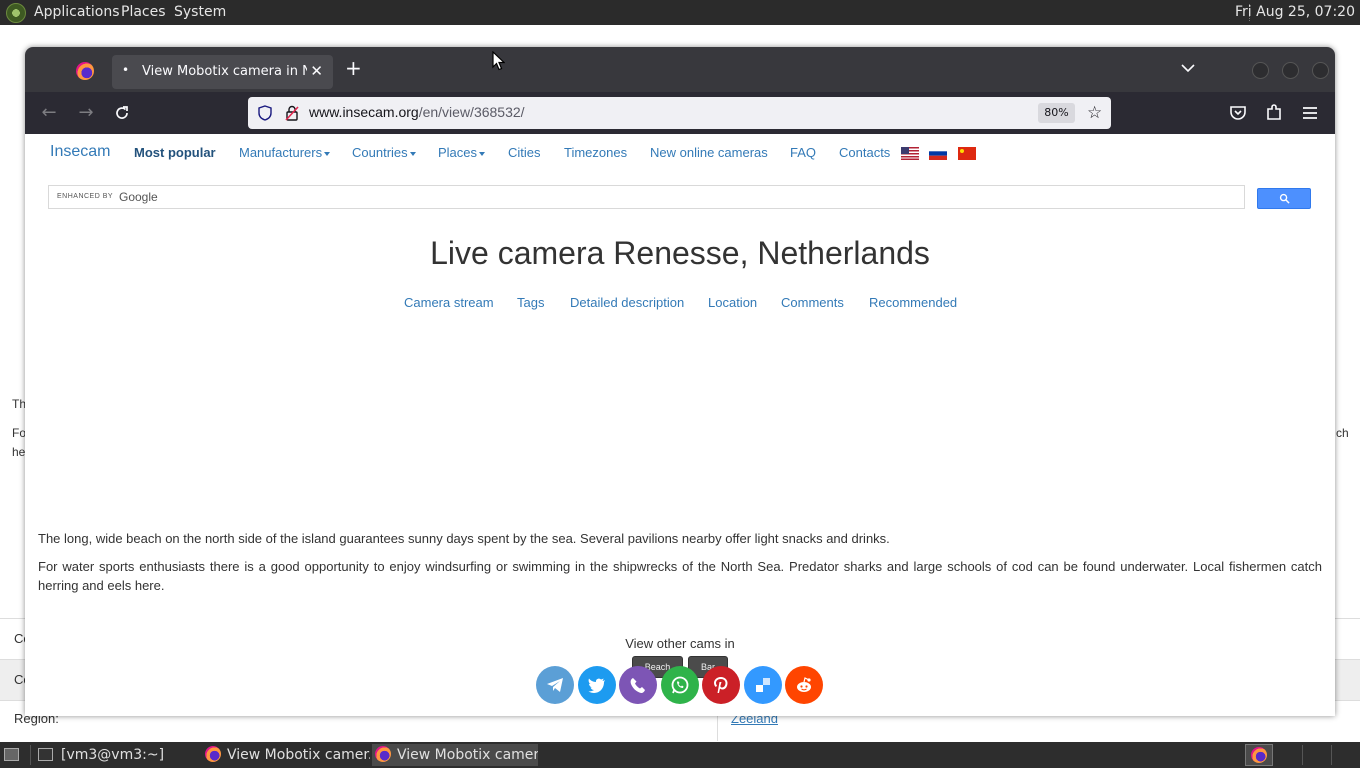 The width and height of the screenshot is (1360, 768). Describe the element at coordinates (265, 113) in the screenshot. I see `tracking-shield-icon` at that location.